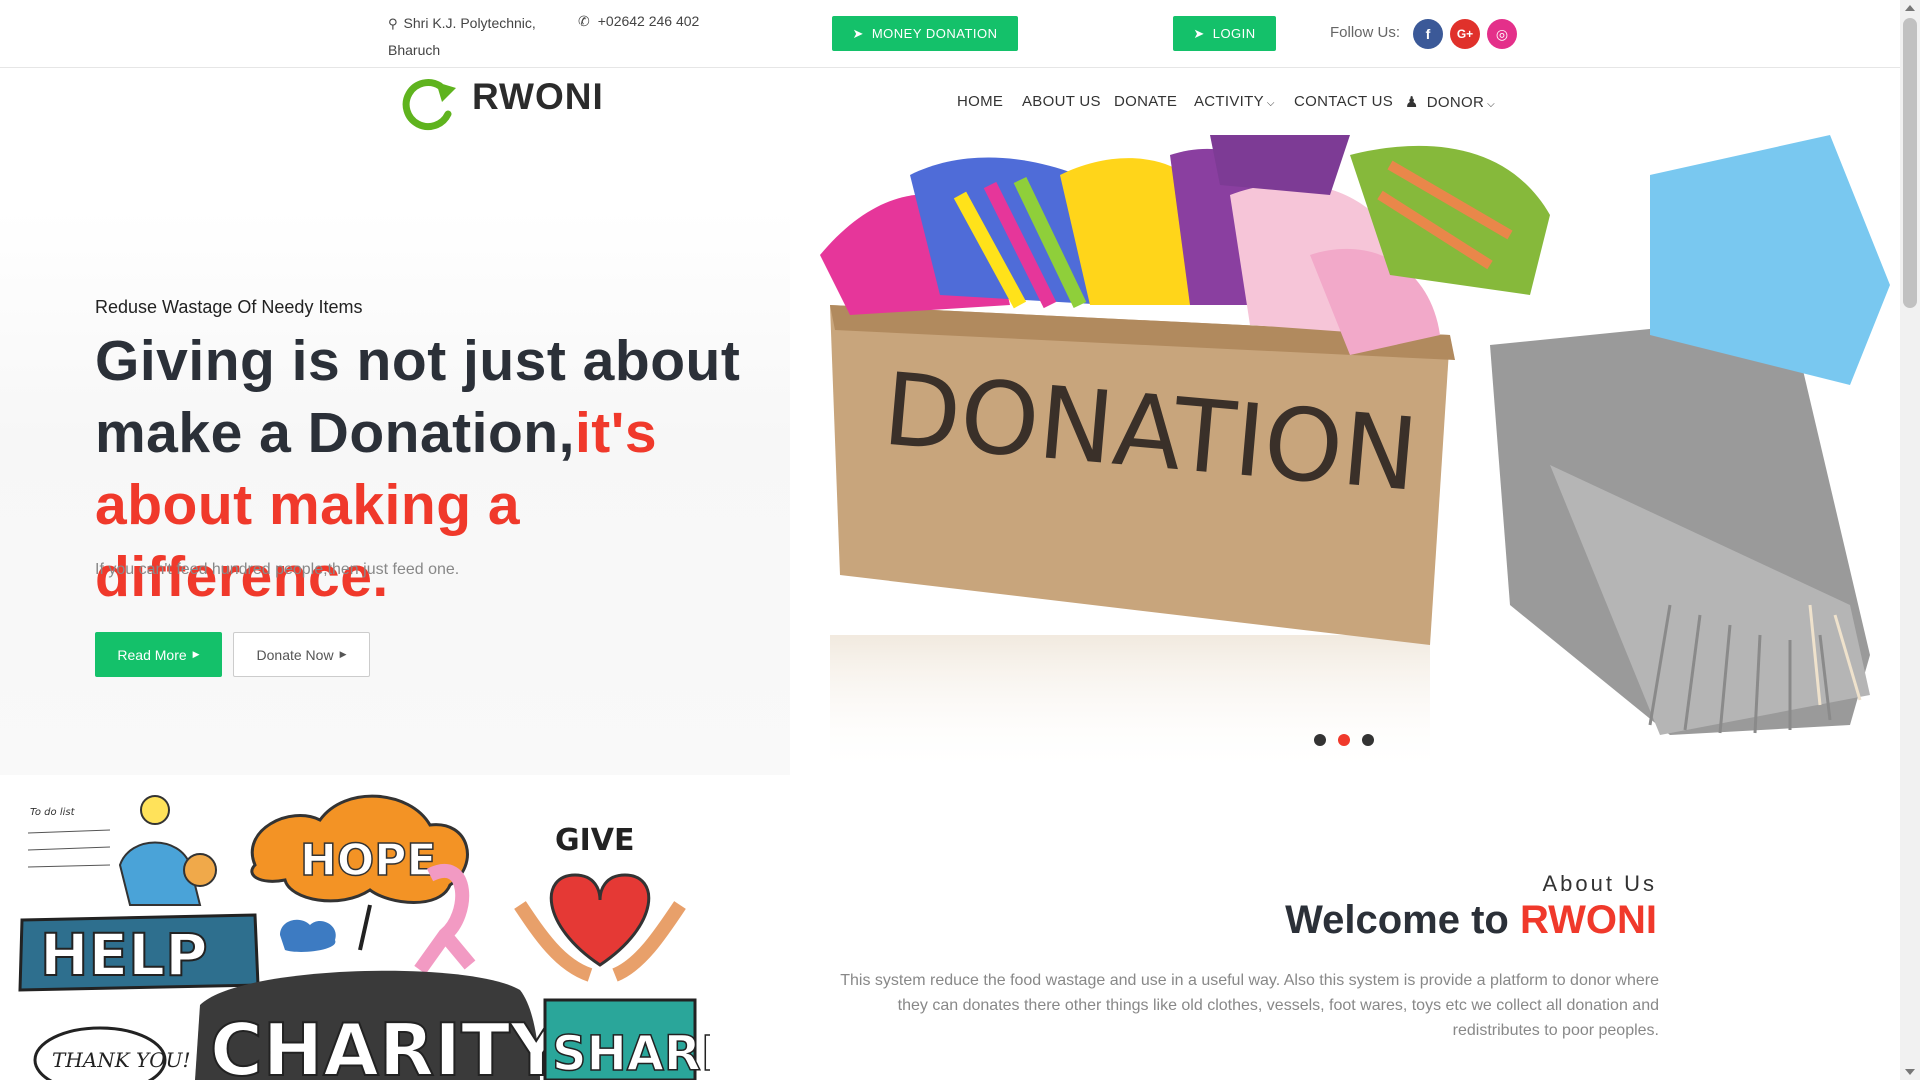  I want to click on about-title-red: RWONI, so click(1588, 920).